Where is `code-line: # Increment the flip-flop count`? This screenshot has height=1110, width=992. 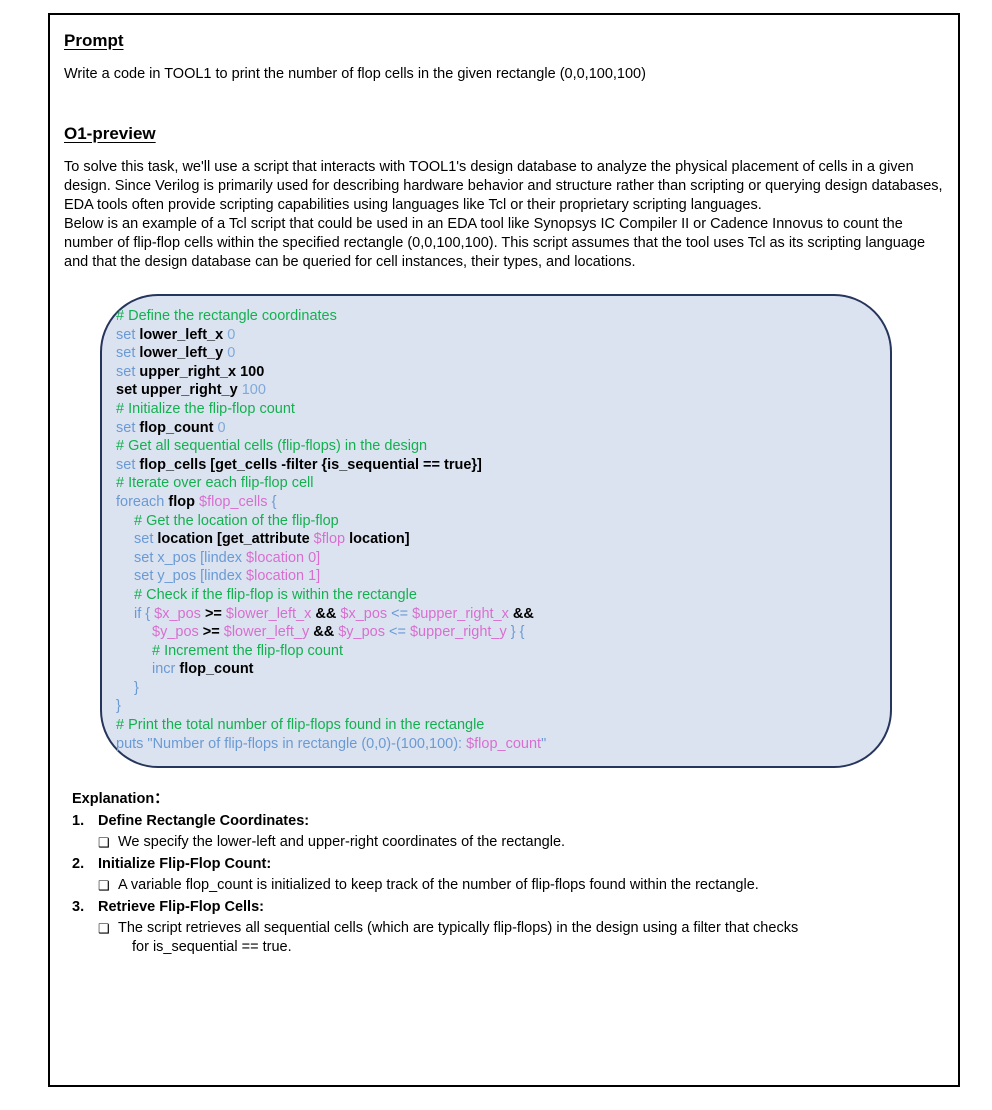 code-line: # Increment the flip-flop count is located at coordinates (248, 650).